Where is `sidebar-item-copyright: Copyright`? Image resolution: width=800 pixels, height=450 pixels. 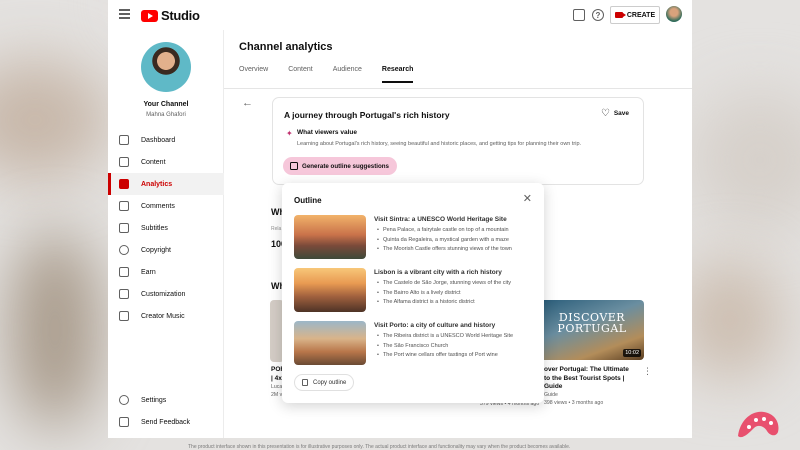 sidebar-item-copyright: Copyright is located at coordinates (166, 250).